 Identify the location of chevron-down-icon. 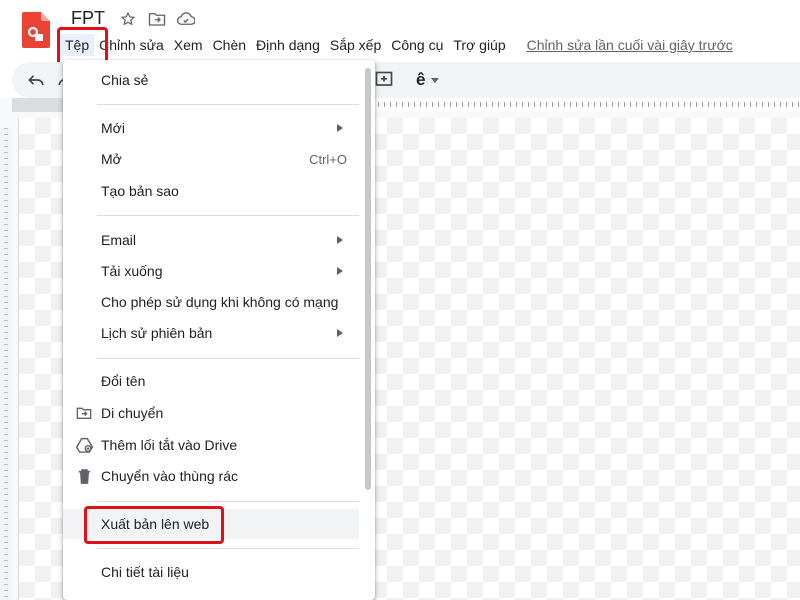
(435, 80).